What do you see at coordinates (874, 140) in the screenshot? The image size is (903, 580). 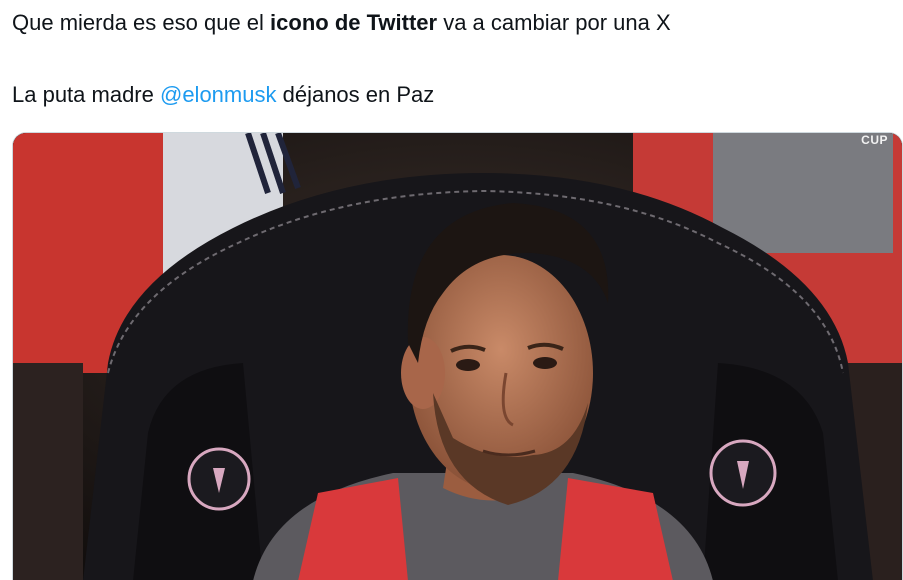 I see `broadcast-watermark: CUP` at bounding box center [874, 140].